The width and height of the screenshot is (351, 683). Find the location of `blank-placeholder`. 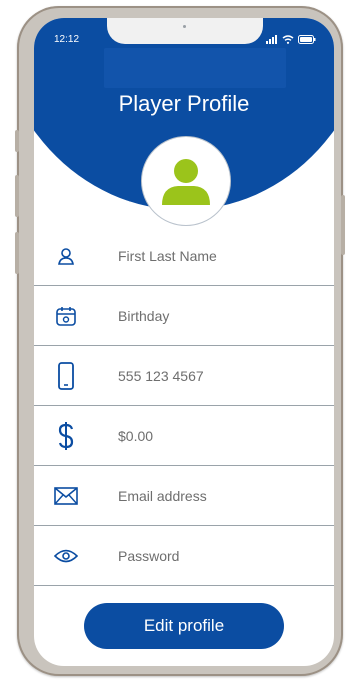

blank-placeholder is located at coordinates (195, 68).